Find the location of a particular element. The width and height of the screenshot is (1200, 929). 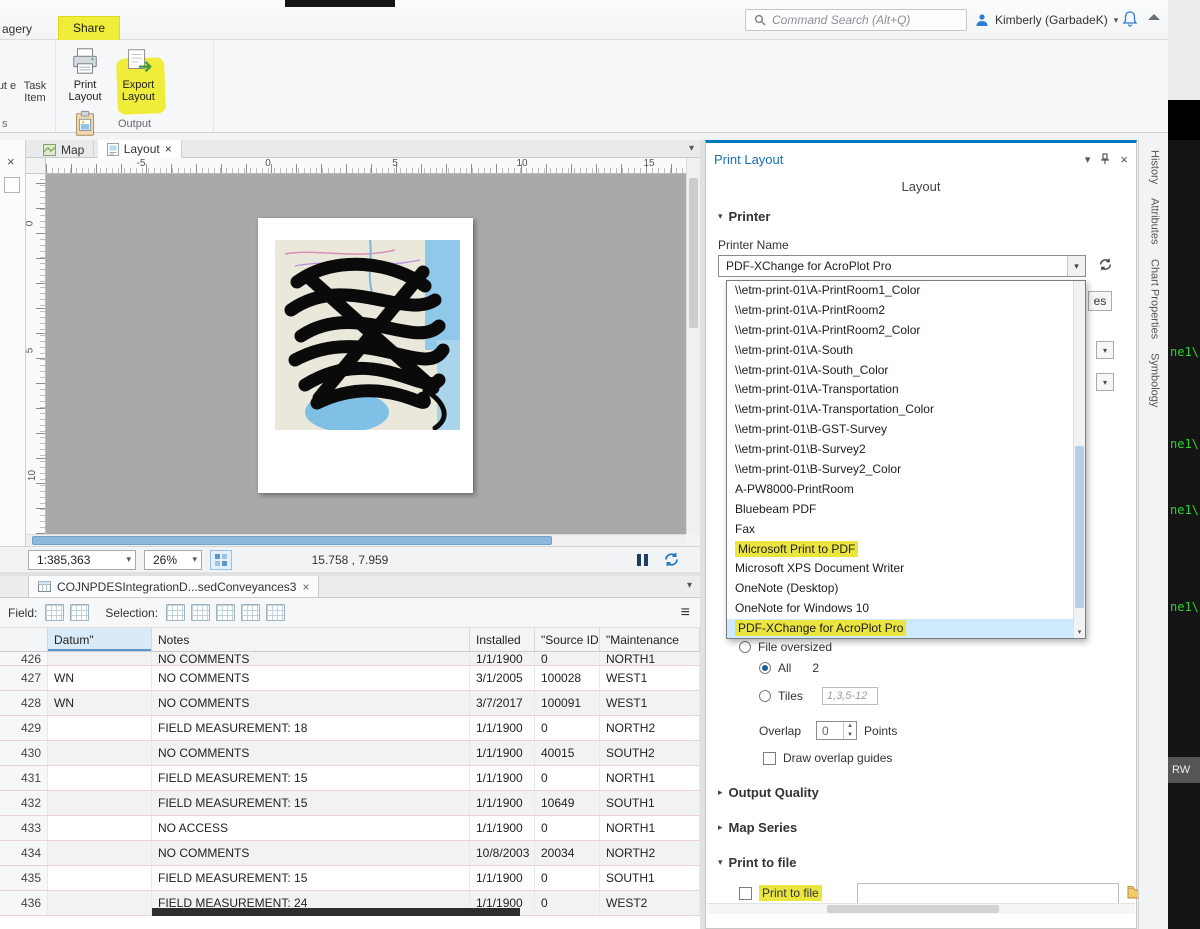

printer-option: OneNote for Windows 10 is located at coordinates (906, 609).